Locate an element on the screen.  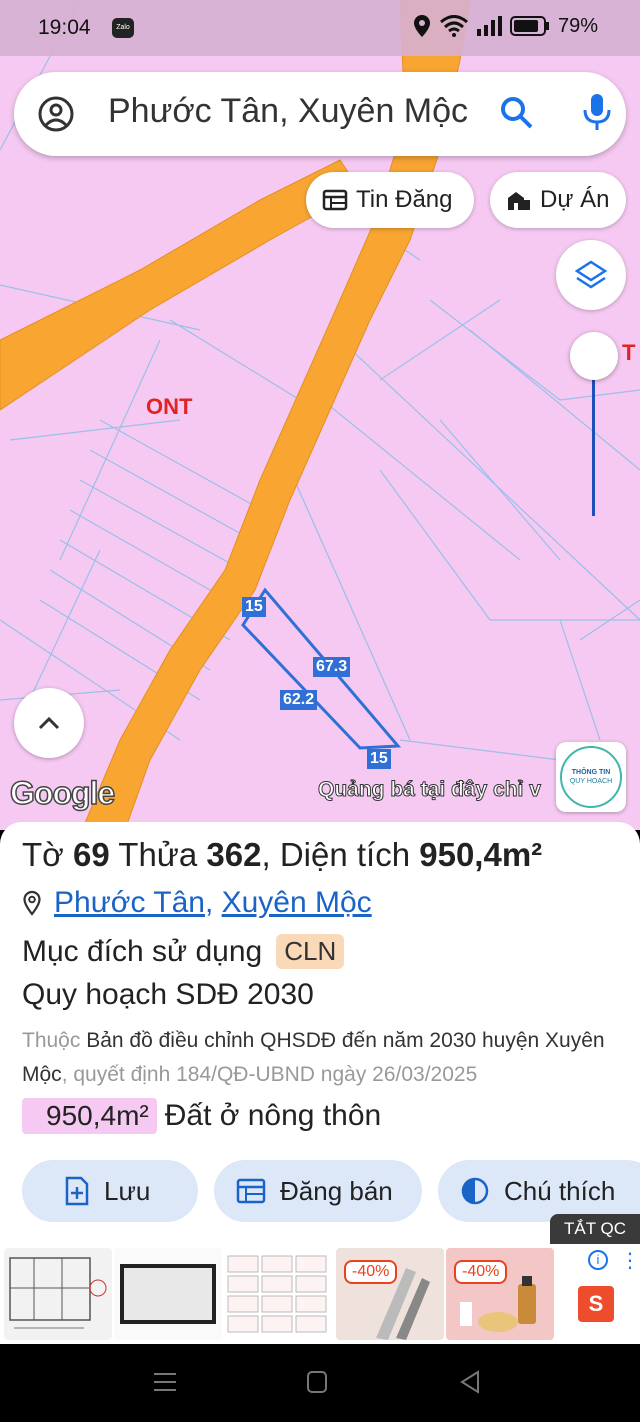
recent-apps-icon is located at coordinates (165, 1382).